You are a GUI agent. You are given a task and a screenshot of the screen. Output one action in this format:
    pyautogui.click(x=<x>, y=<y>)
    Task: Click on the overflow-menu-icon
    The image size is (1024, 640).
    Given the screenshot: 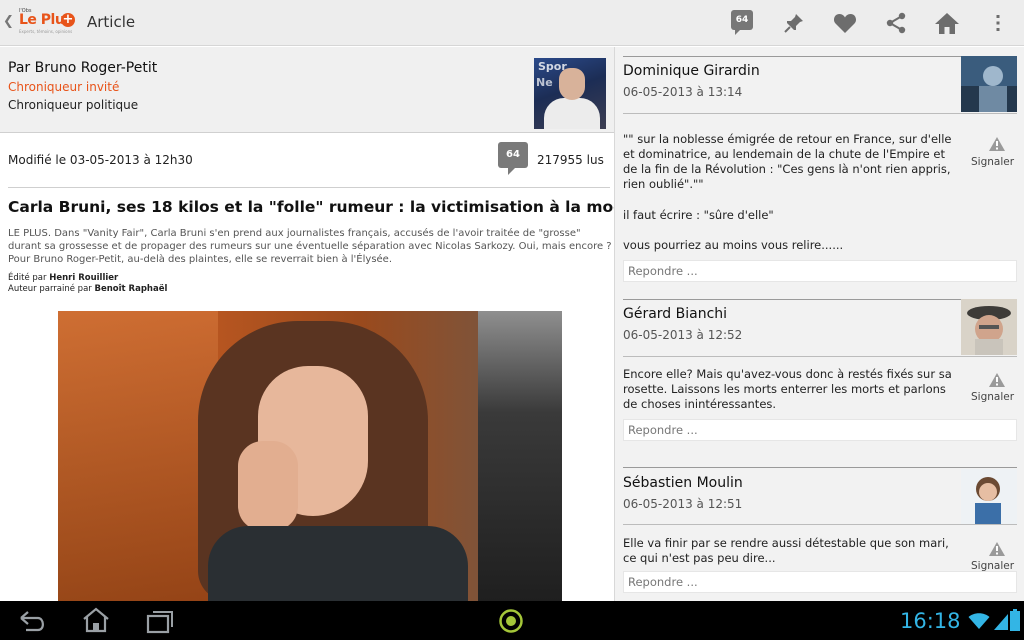 What is the action you would take?
    pyautogui.click(x=998, y=23)
    